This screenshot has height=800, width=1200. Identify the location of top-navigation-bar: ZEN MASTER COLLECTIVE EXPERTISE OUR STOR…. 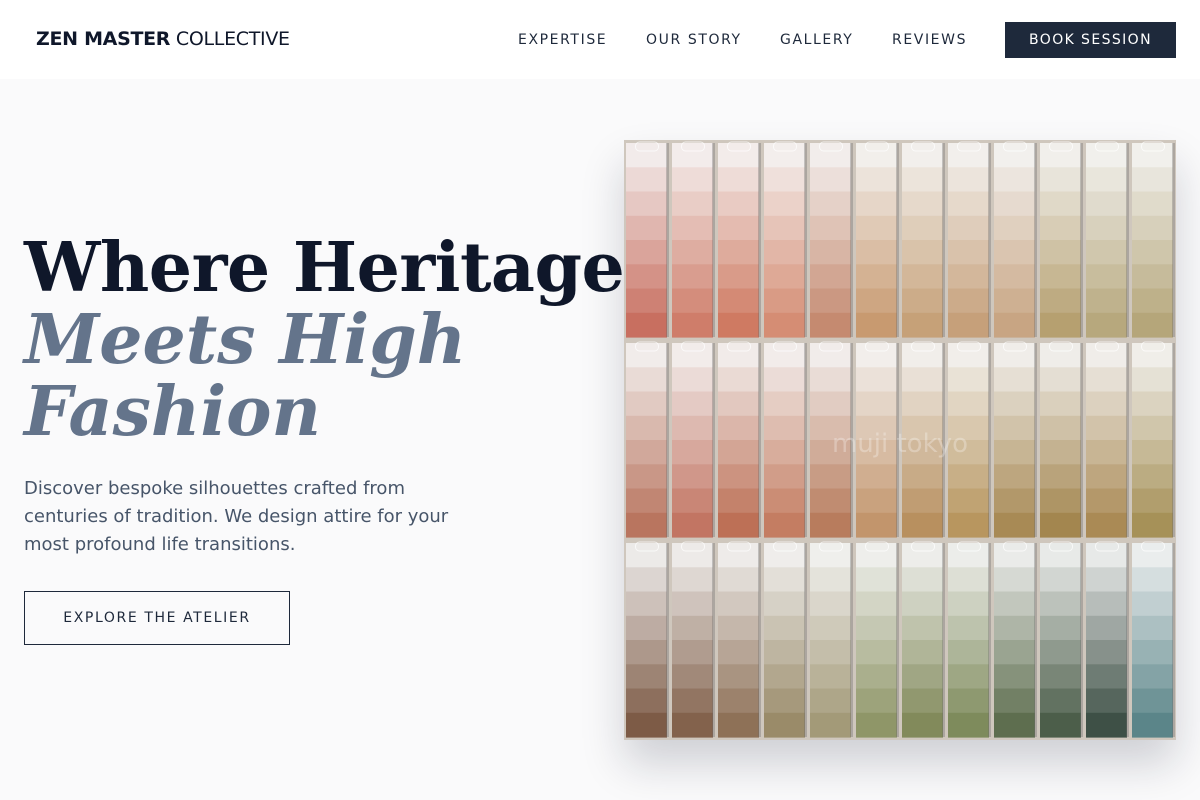
(600, 39).